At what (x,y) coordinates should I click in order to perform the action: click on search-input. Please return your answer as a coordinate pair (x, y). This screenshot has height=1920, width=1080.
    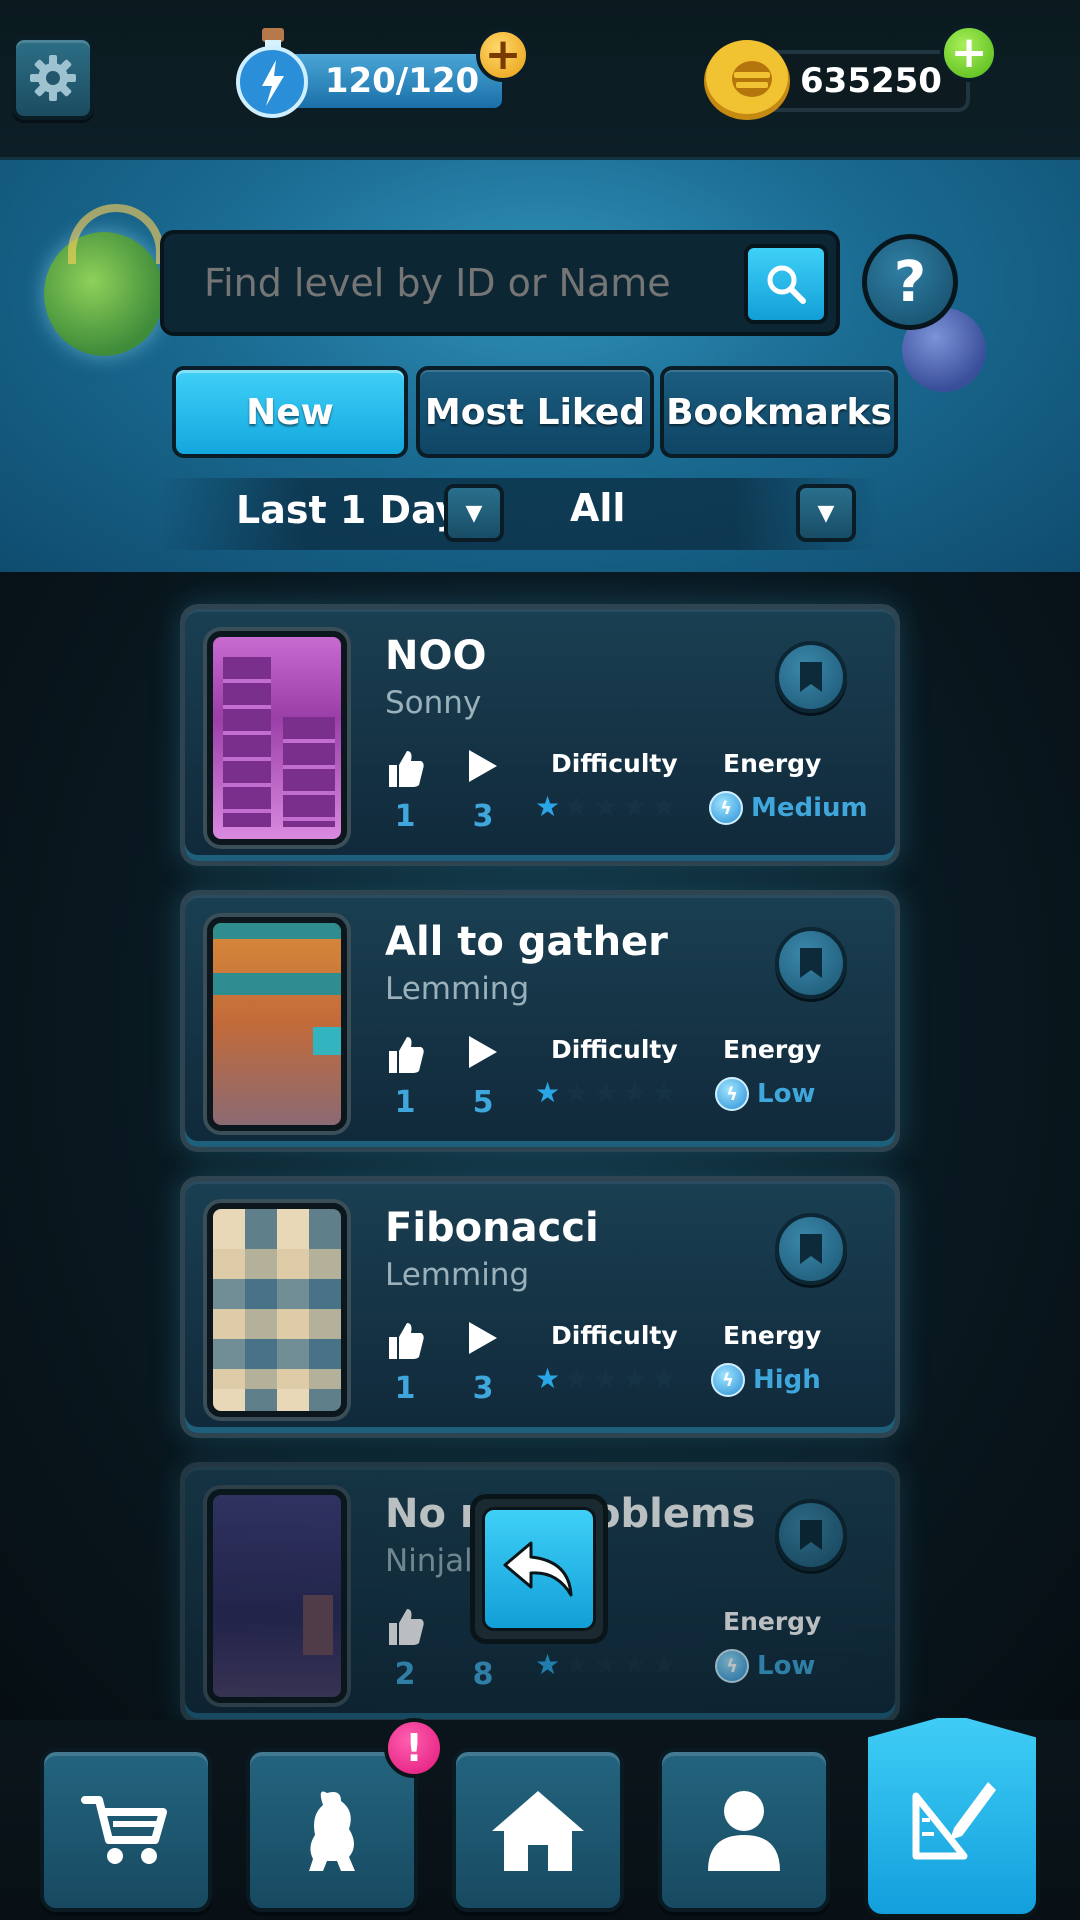
    Looking at the image, I should click on (449, 283).